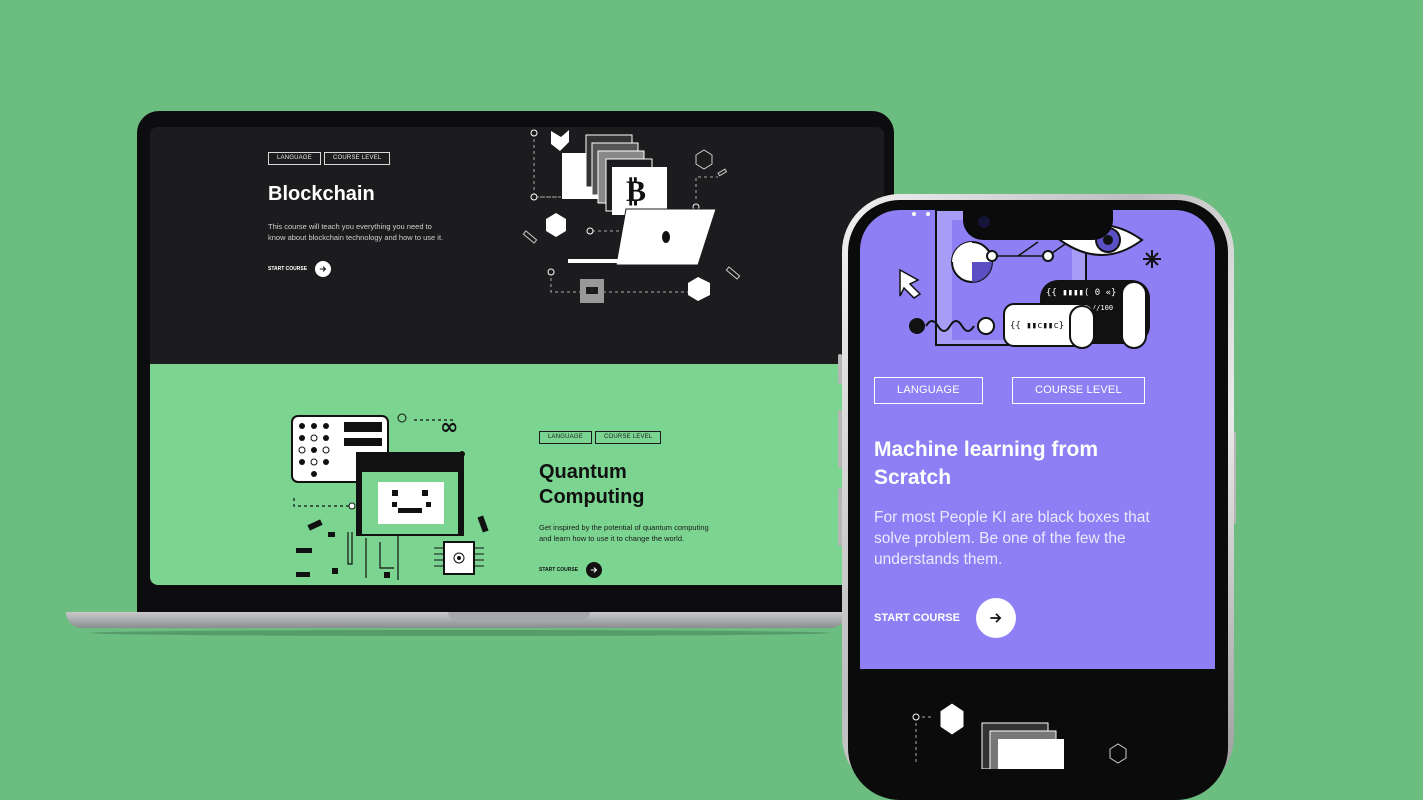 This screenshot has height=800, width=1423. Describe the element at coordinates (913, 477) in the screenshot. I see `title-line: Scratch` at that location.